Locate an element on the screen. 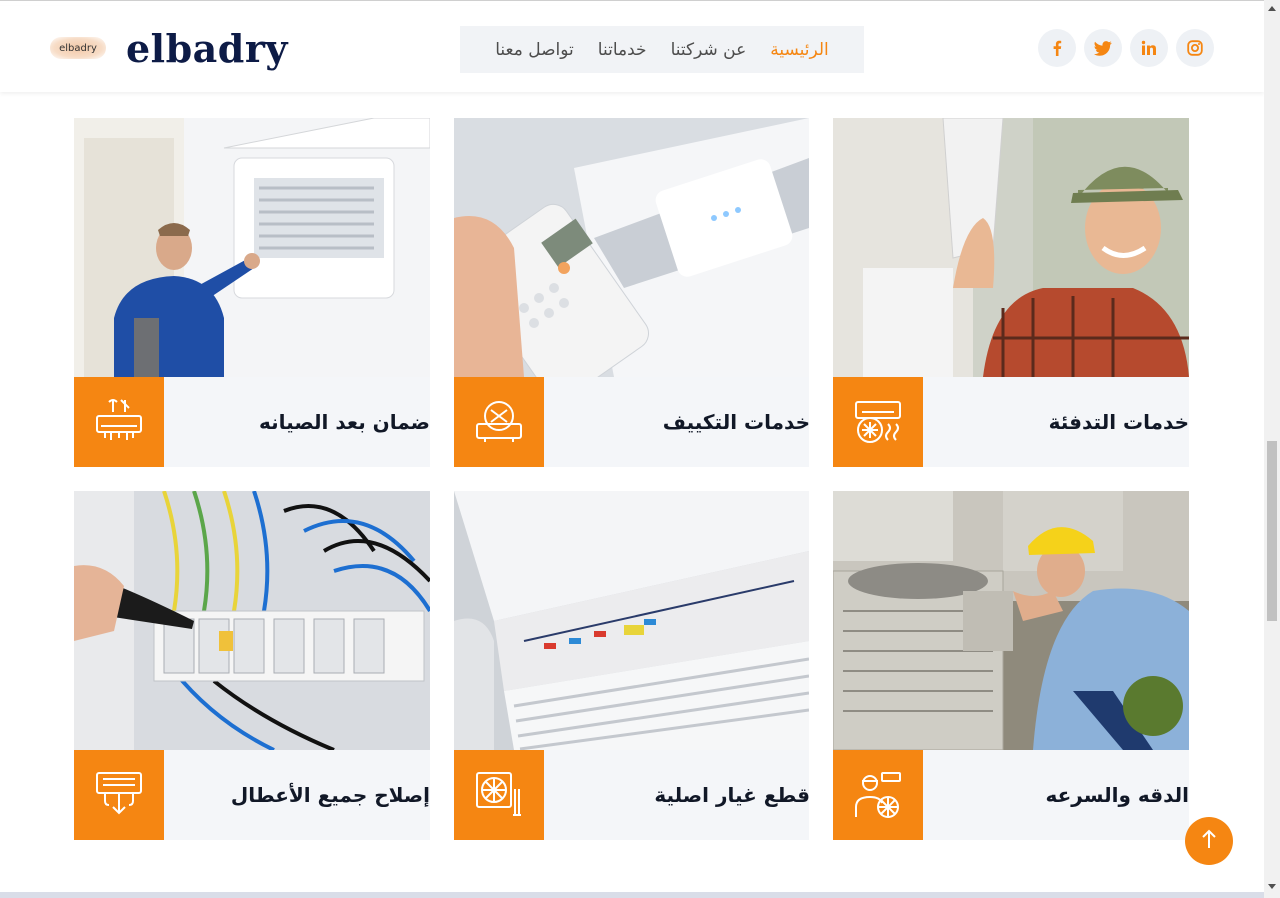  ac-unit-closeup-photo is located at coordinates (631, 620).